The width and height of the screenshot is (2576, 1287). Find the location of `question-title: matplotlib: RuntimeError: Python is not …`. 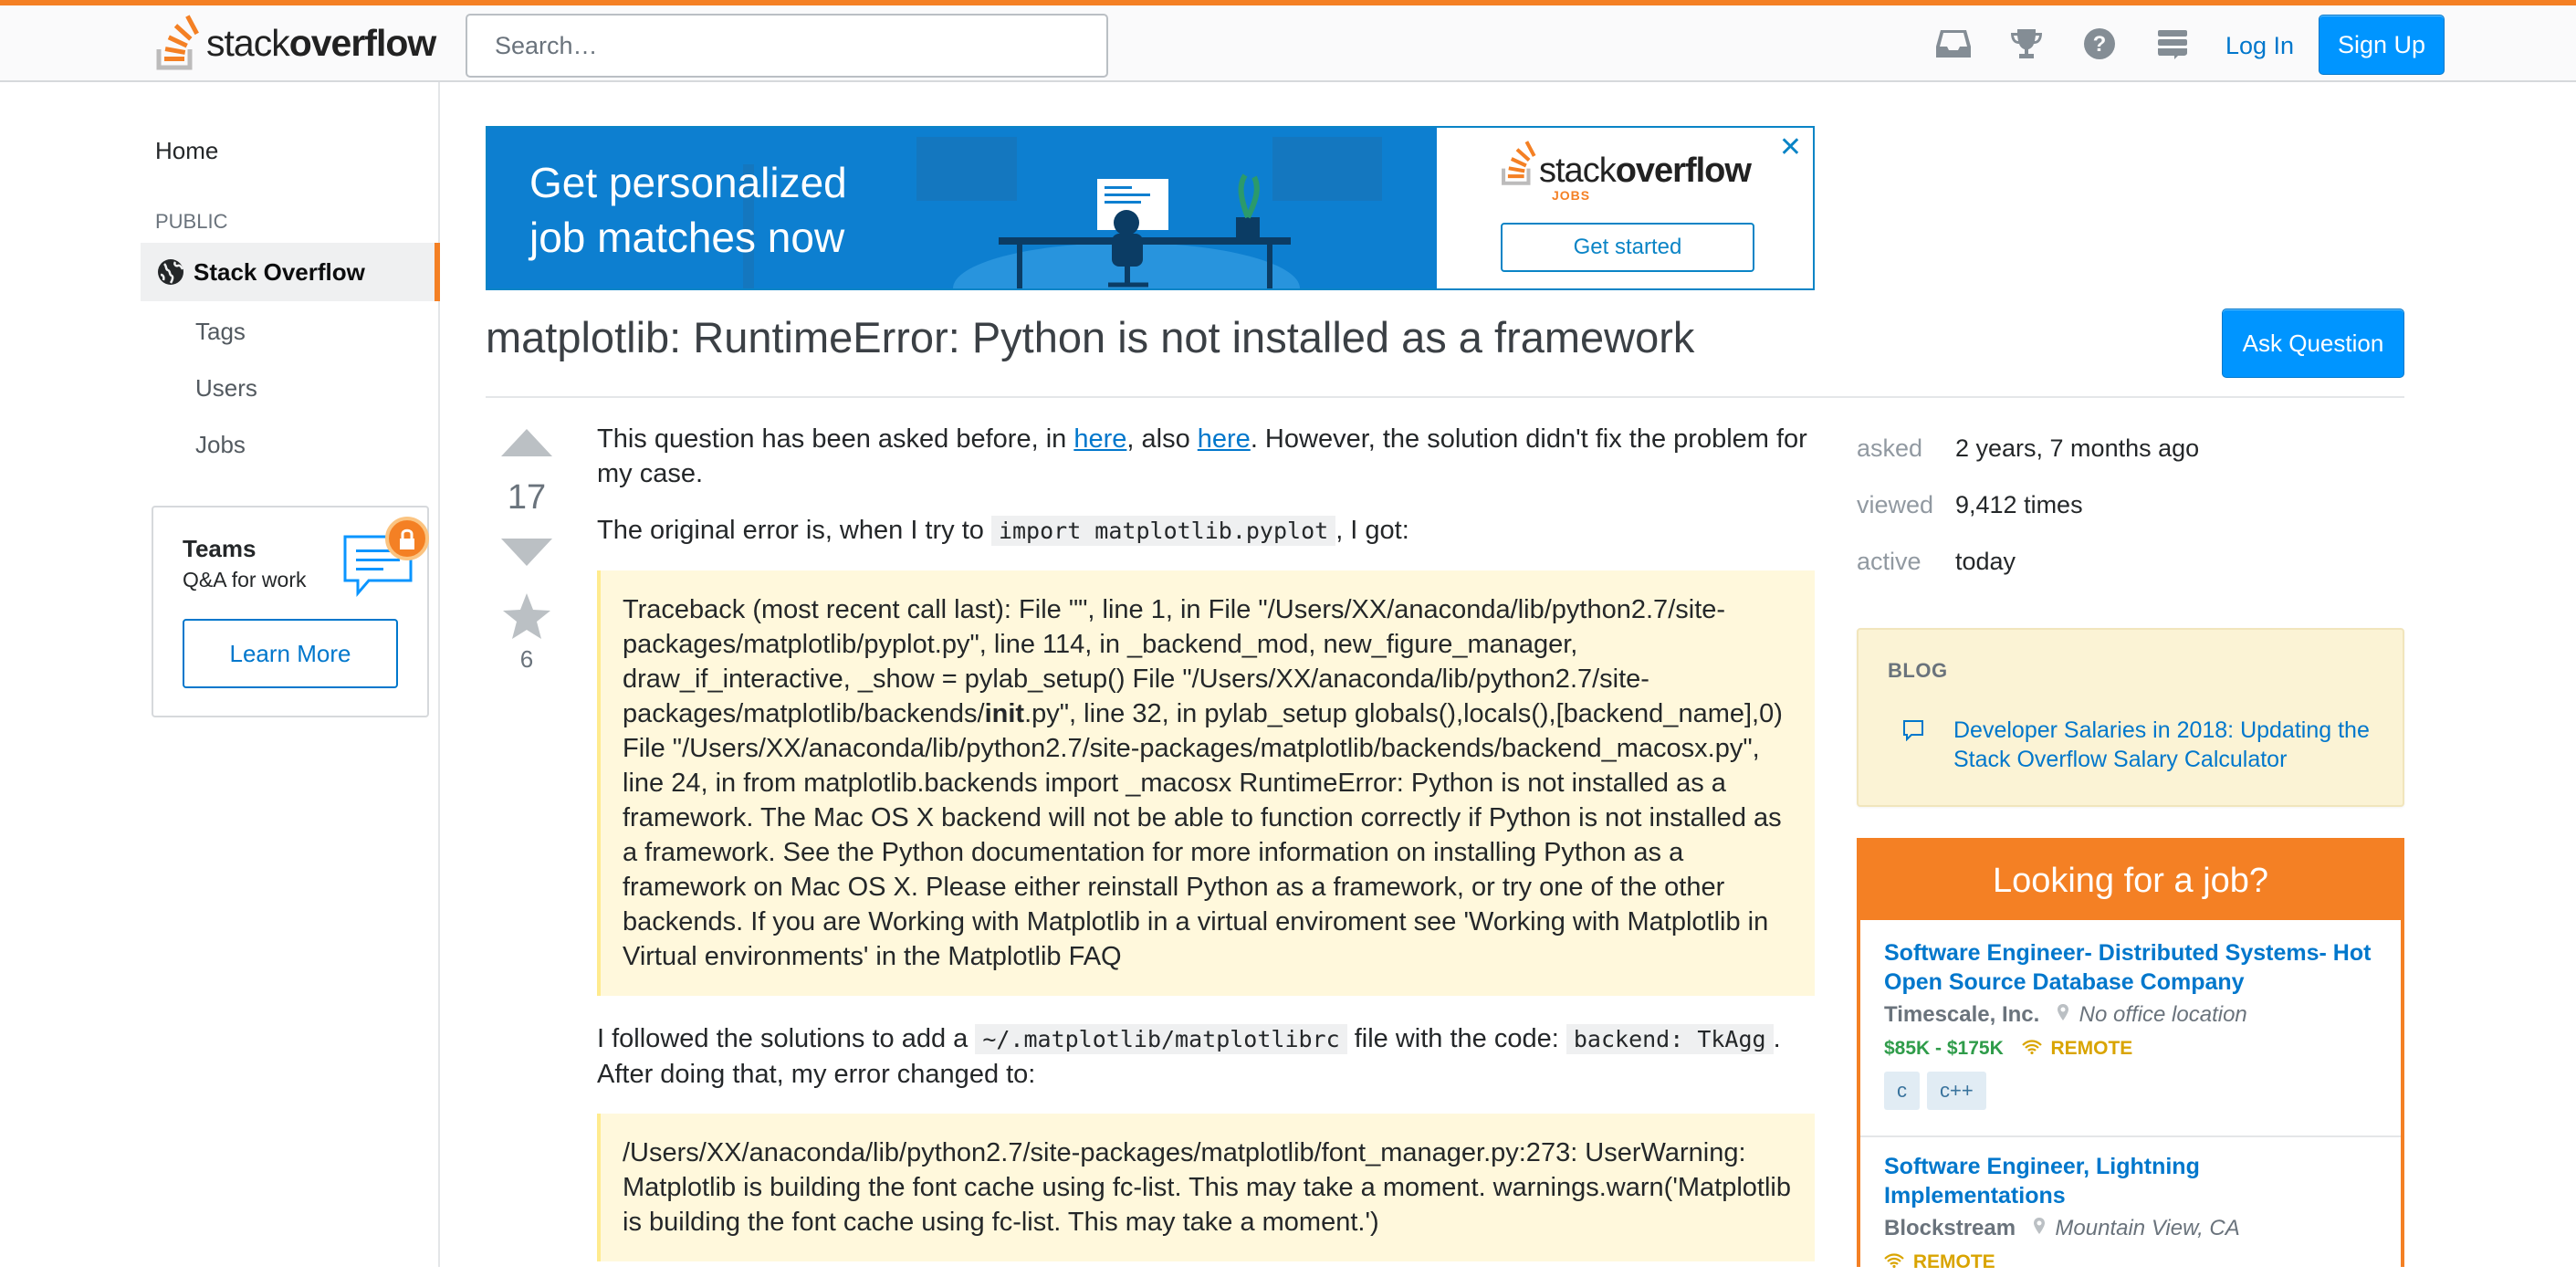

question-title: matplotlib: RuntimeError: Python is not … is located at coordinates (1090, 337).